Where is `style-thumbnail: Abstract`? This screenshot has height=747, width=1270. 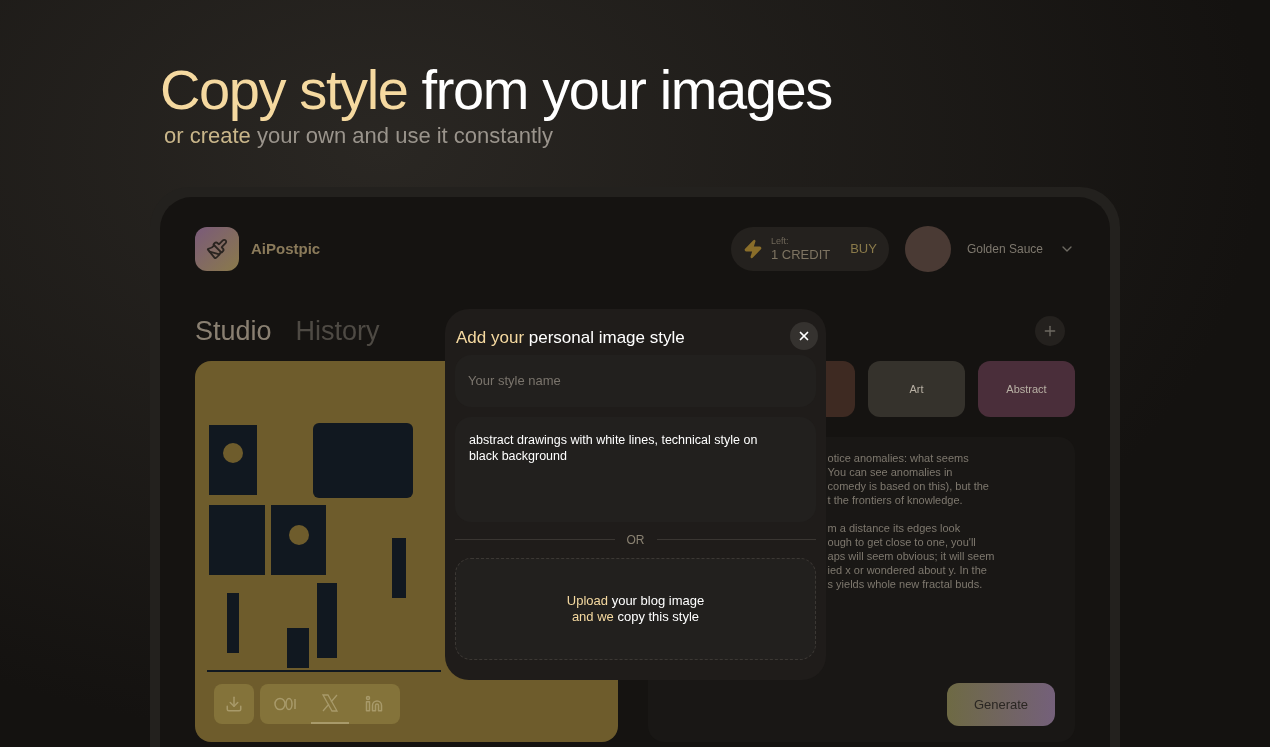
style-thumbnail: Abstract is located at coordinates (1026, 389).